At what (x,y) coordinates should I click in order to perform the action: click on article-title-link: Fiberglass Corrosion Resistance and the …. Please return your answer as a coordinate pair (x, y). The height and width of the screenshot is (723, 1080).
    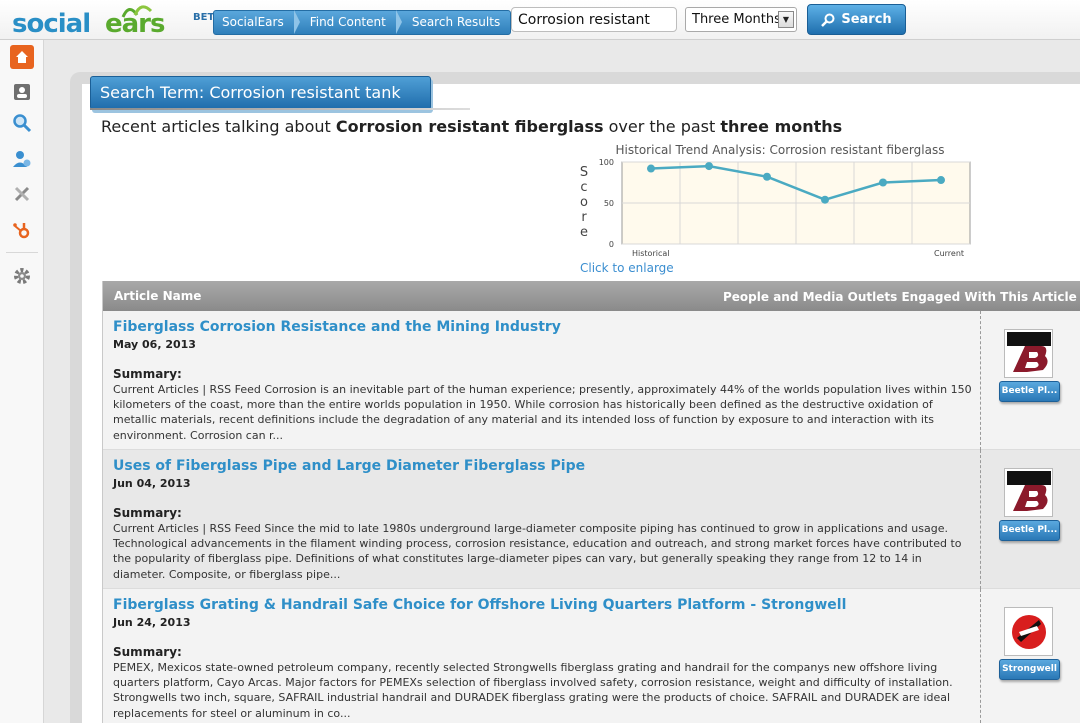
    Looking at the image, I should click on (337, 327).